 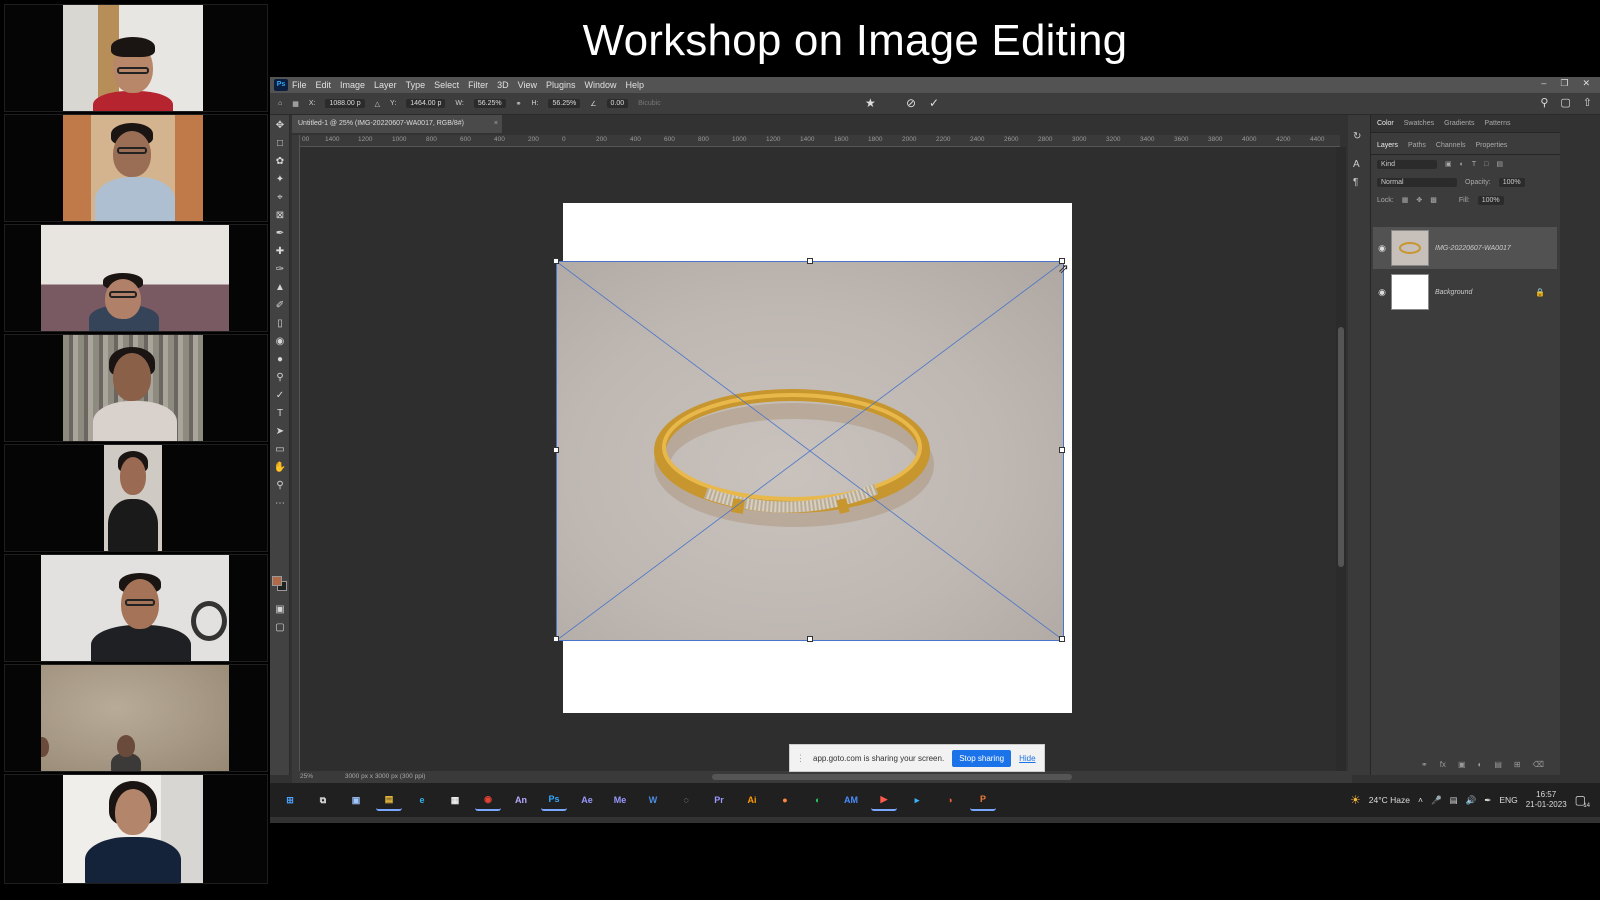 I want to click on commit-transform-icon: ✓, so click(x=934, y=103).